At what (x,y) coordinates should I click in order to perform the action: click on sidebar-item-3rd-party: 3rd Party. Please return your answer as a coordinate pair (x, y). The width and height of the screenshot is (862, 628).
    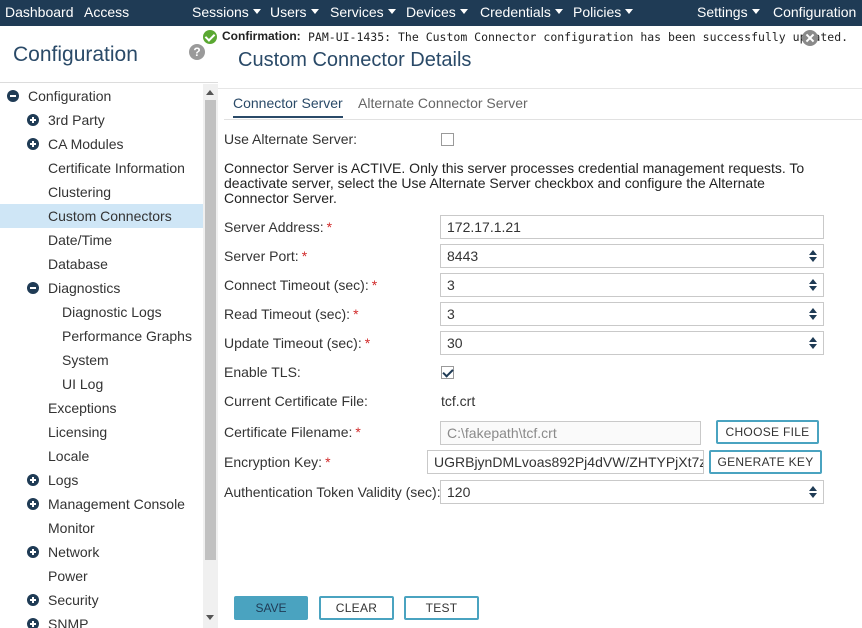
    Looking at the image, I should click on (101, 120).